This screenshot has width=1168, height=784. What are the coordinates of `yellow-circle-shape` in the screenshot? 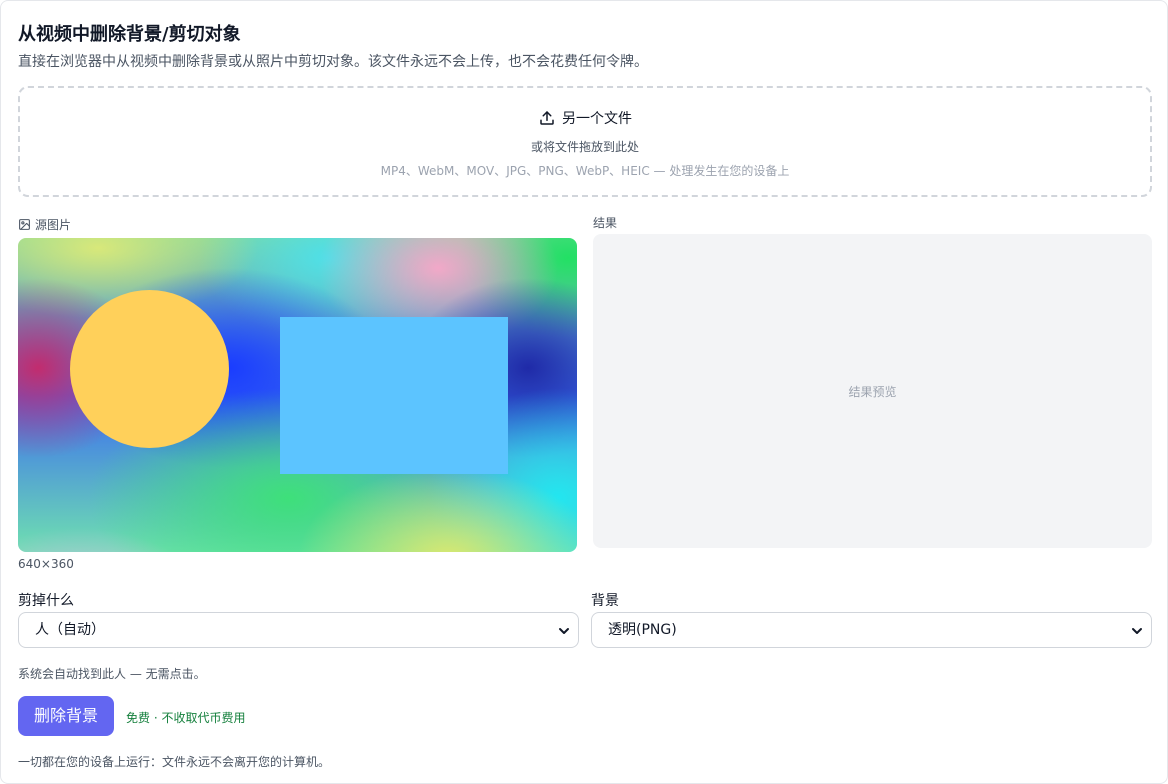 It's located at (149, 369).